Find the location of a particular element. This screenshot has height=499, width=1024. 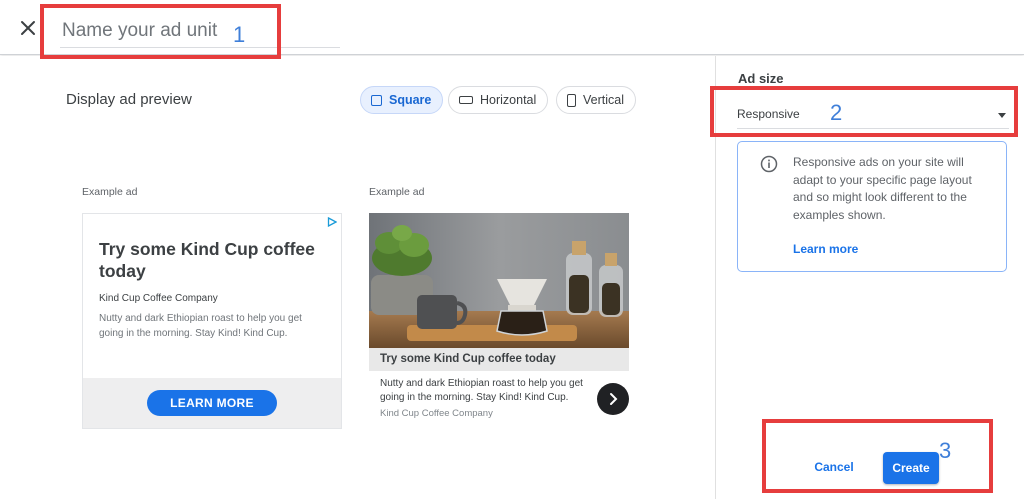

horizontal-icon is located at coordinates (466, 100).